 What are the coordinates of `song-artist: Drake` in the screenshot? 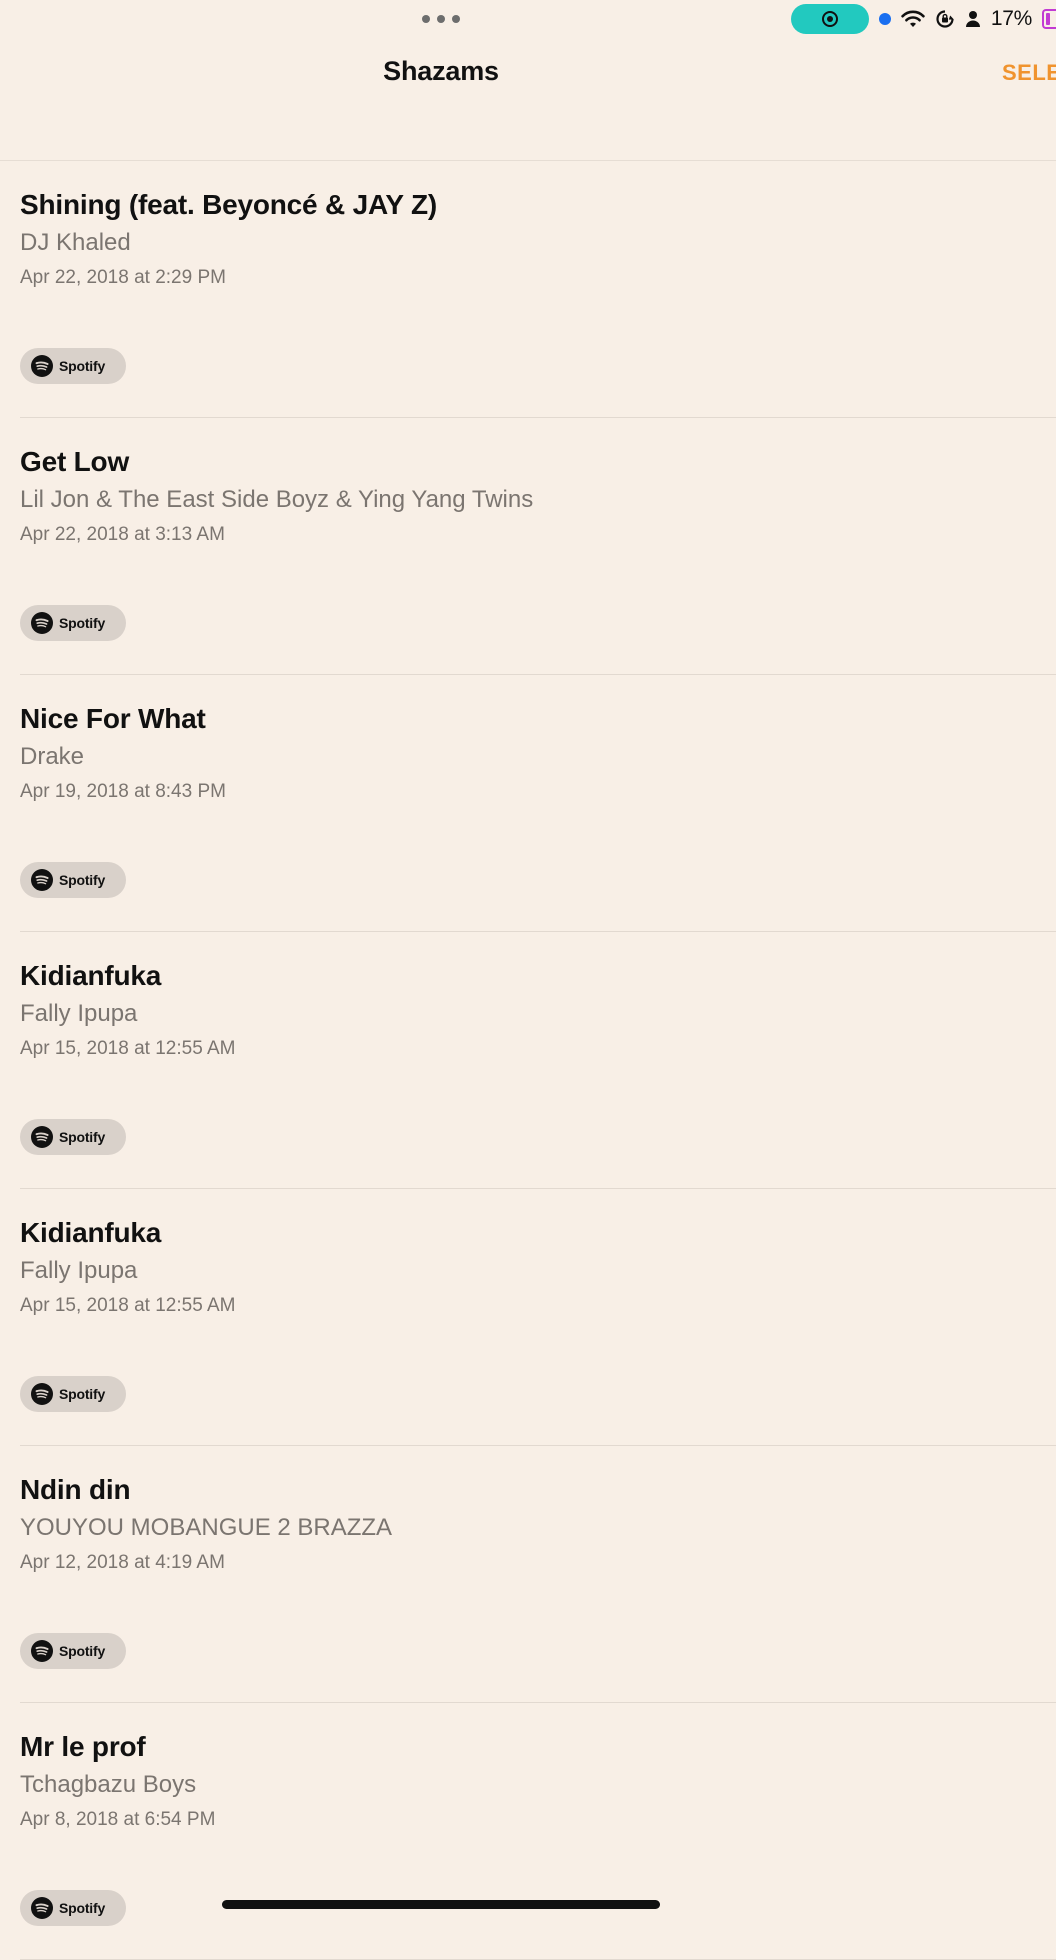 It's located at (52, 756).